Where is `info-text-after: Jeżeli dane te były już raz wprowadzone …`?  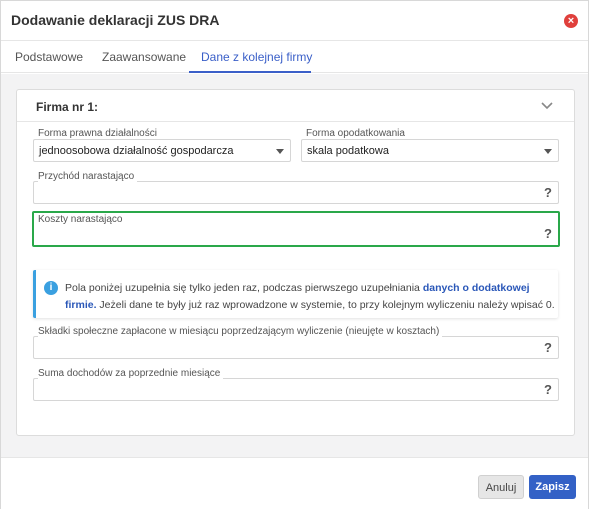
info-text-after: Jeżeli dane te były już raz wprowadzone … is located at coordinates (325, 305).